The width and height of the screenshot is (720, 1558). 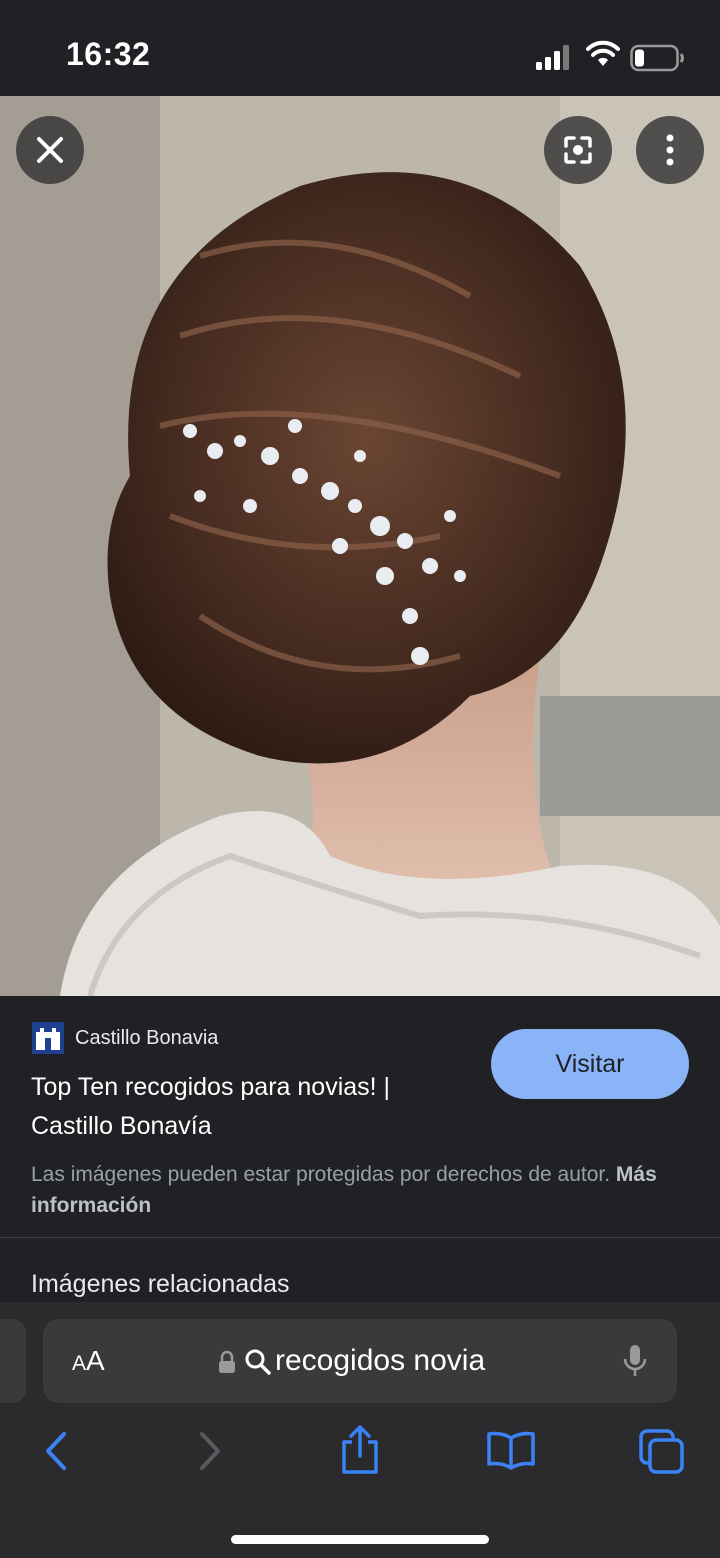 What do you see at coordinates (635, 1361) in the screenshot?
I see `microphone-icon` at bounding box center [635, 1361].